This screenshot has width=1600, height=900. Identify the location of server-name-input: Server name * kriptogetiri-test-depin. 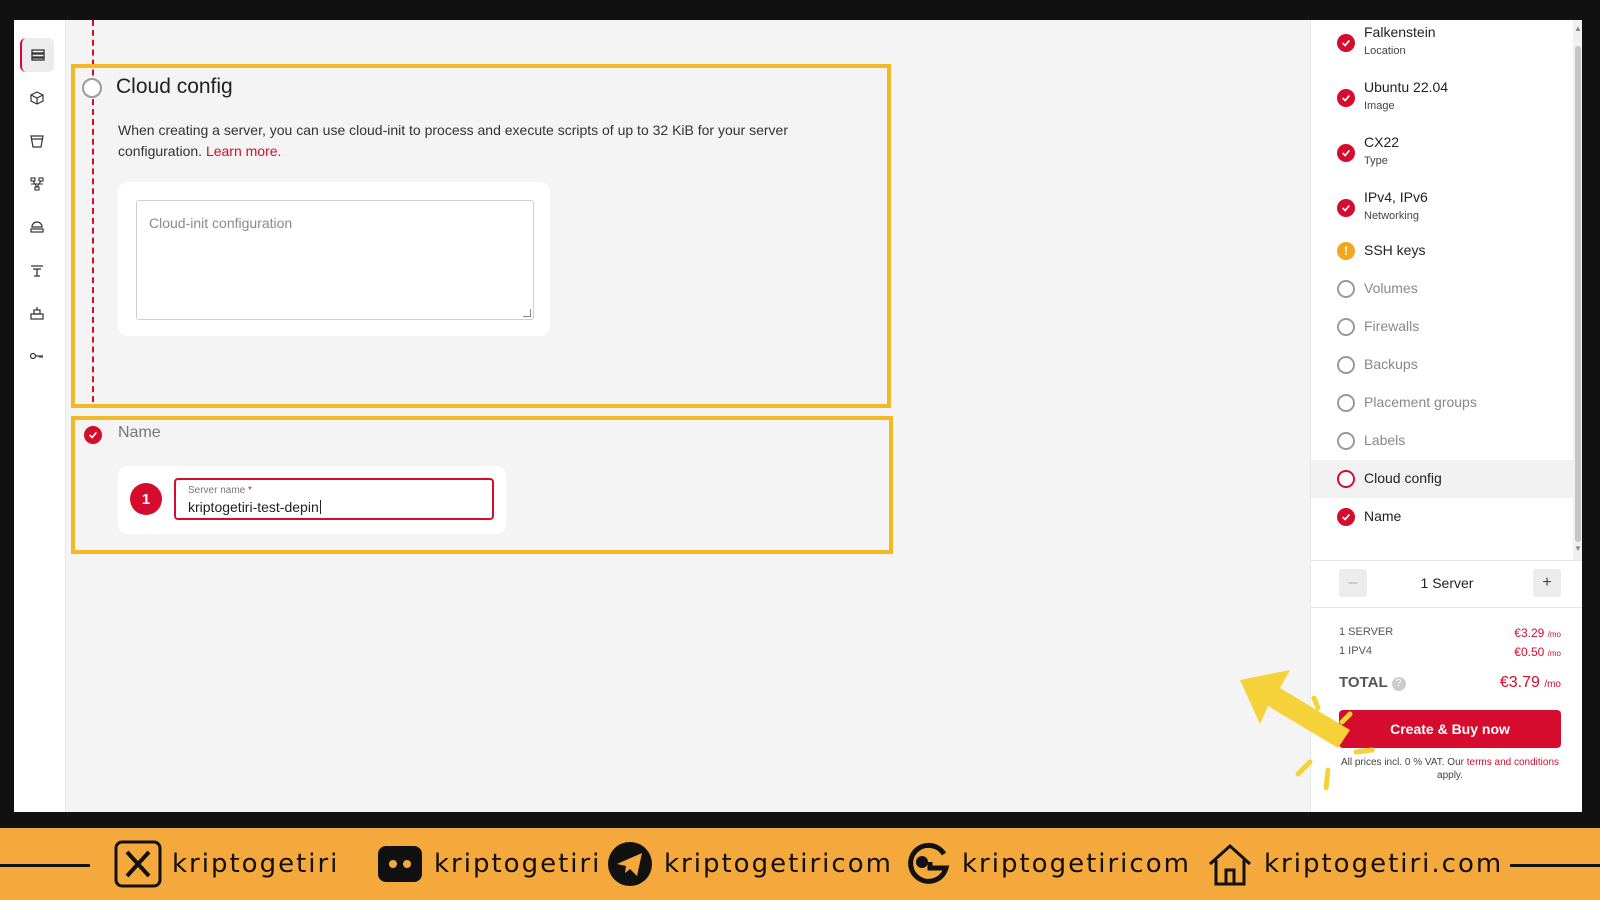
(334, 499).